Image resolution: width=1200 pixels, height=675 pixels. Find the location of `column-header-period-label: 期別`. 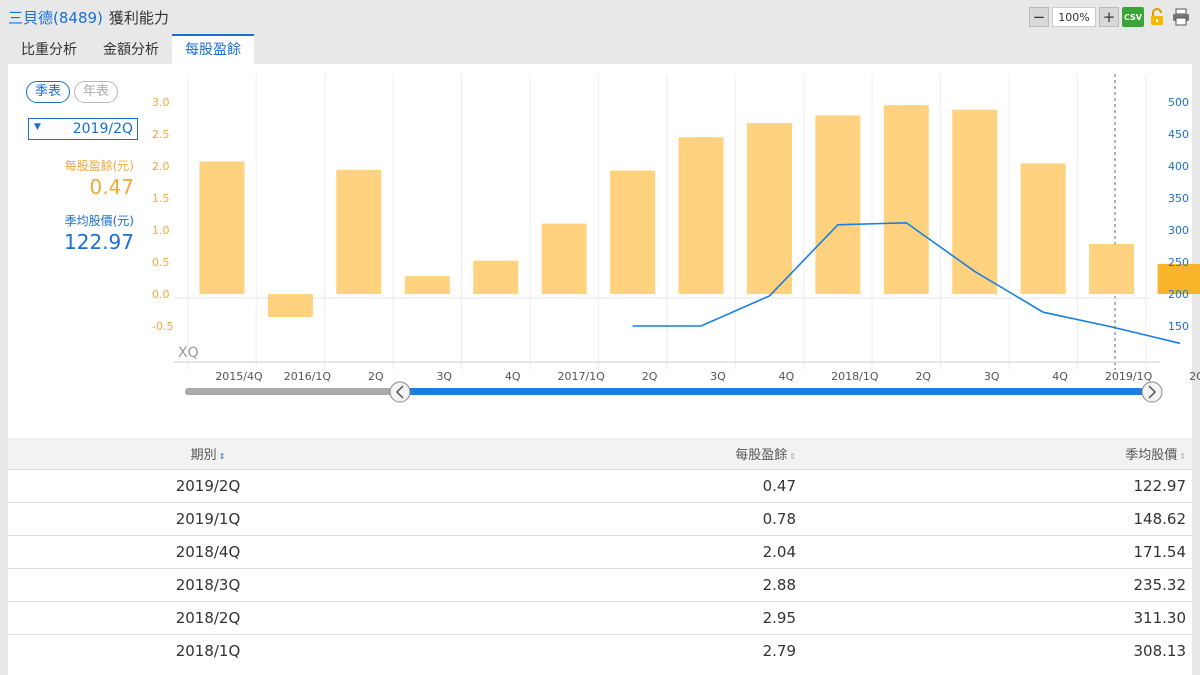

column-header-period-label: 期別 is located at coordinates (203, 455).